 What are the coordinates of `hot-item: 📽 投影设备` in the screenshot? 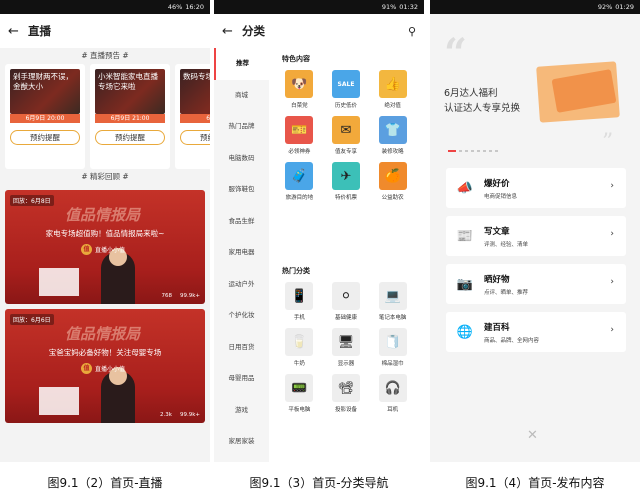 It's located at (346, 393).